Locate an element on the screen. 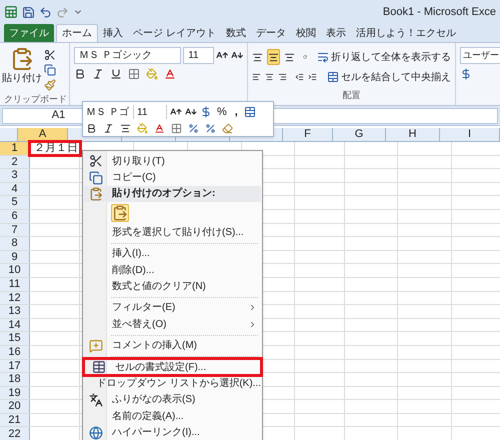 Image resolution: width=500 pixels, height=440 pixels. menu-item: 並べ替え(O) is located at coordinates (172, 324).